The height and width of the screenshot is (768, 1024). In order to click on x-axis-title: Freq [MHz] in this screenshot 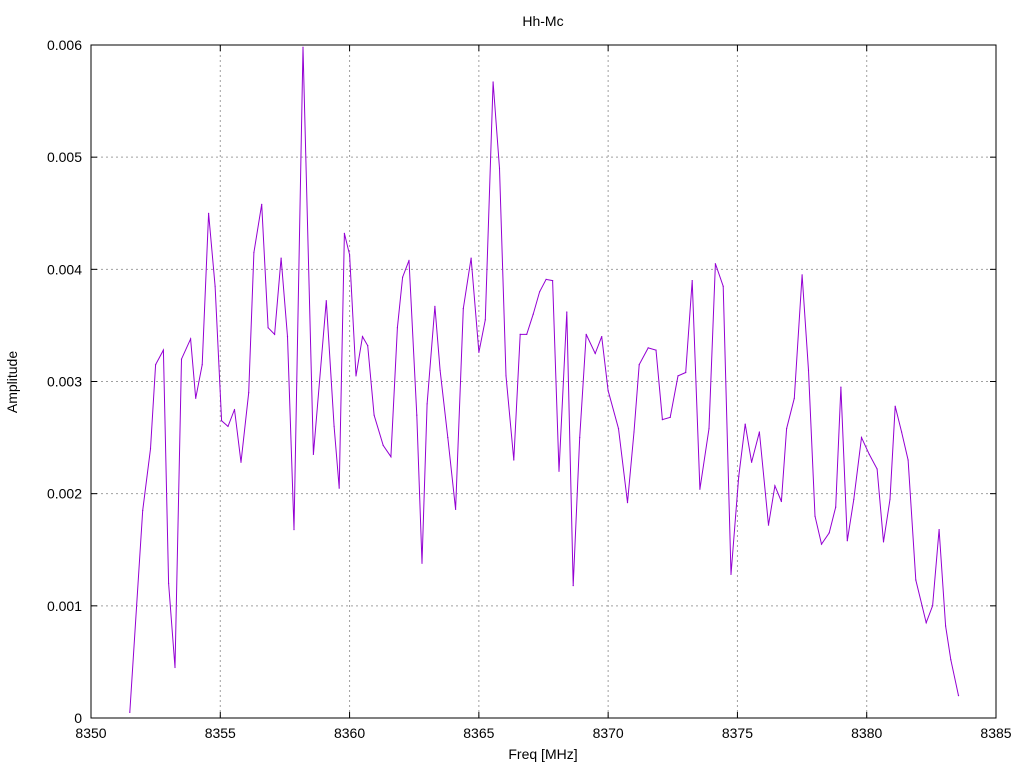, I will do `click(542, 754)`.